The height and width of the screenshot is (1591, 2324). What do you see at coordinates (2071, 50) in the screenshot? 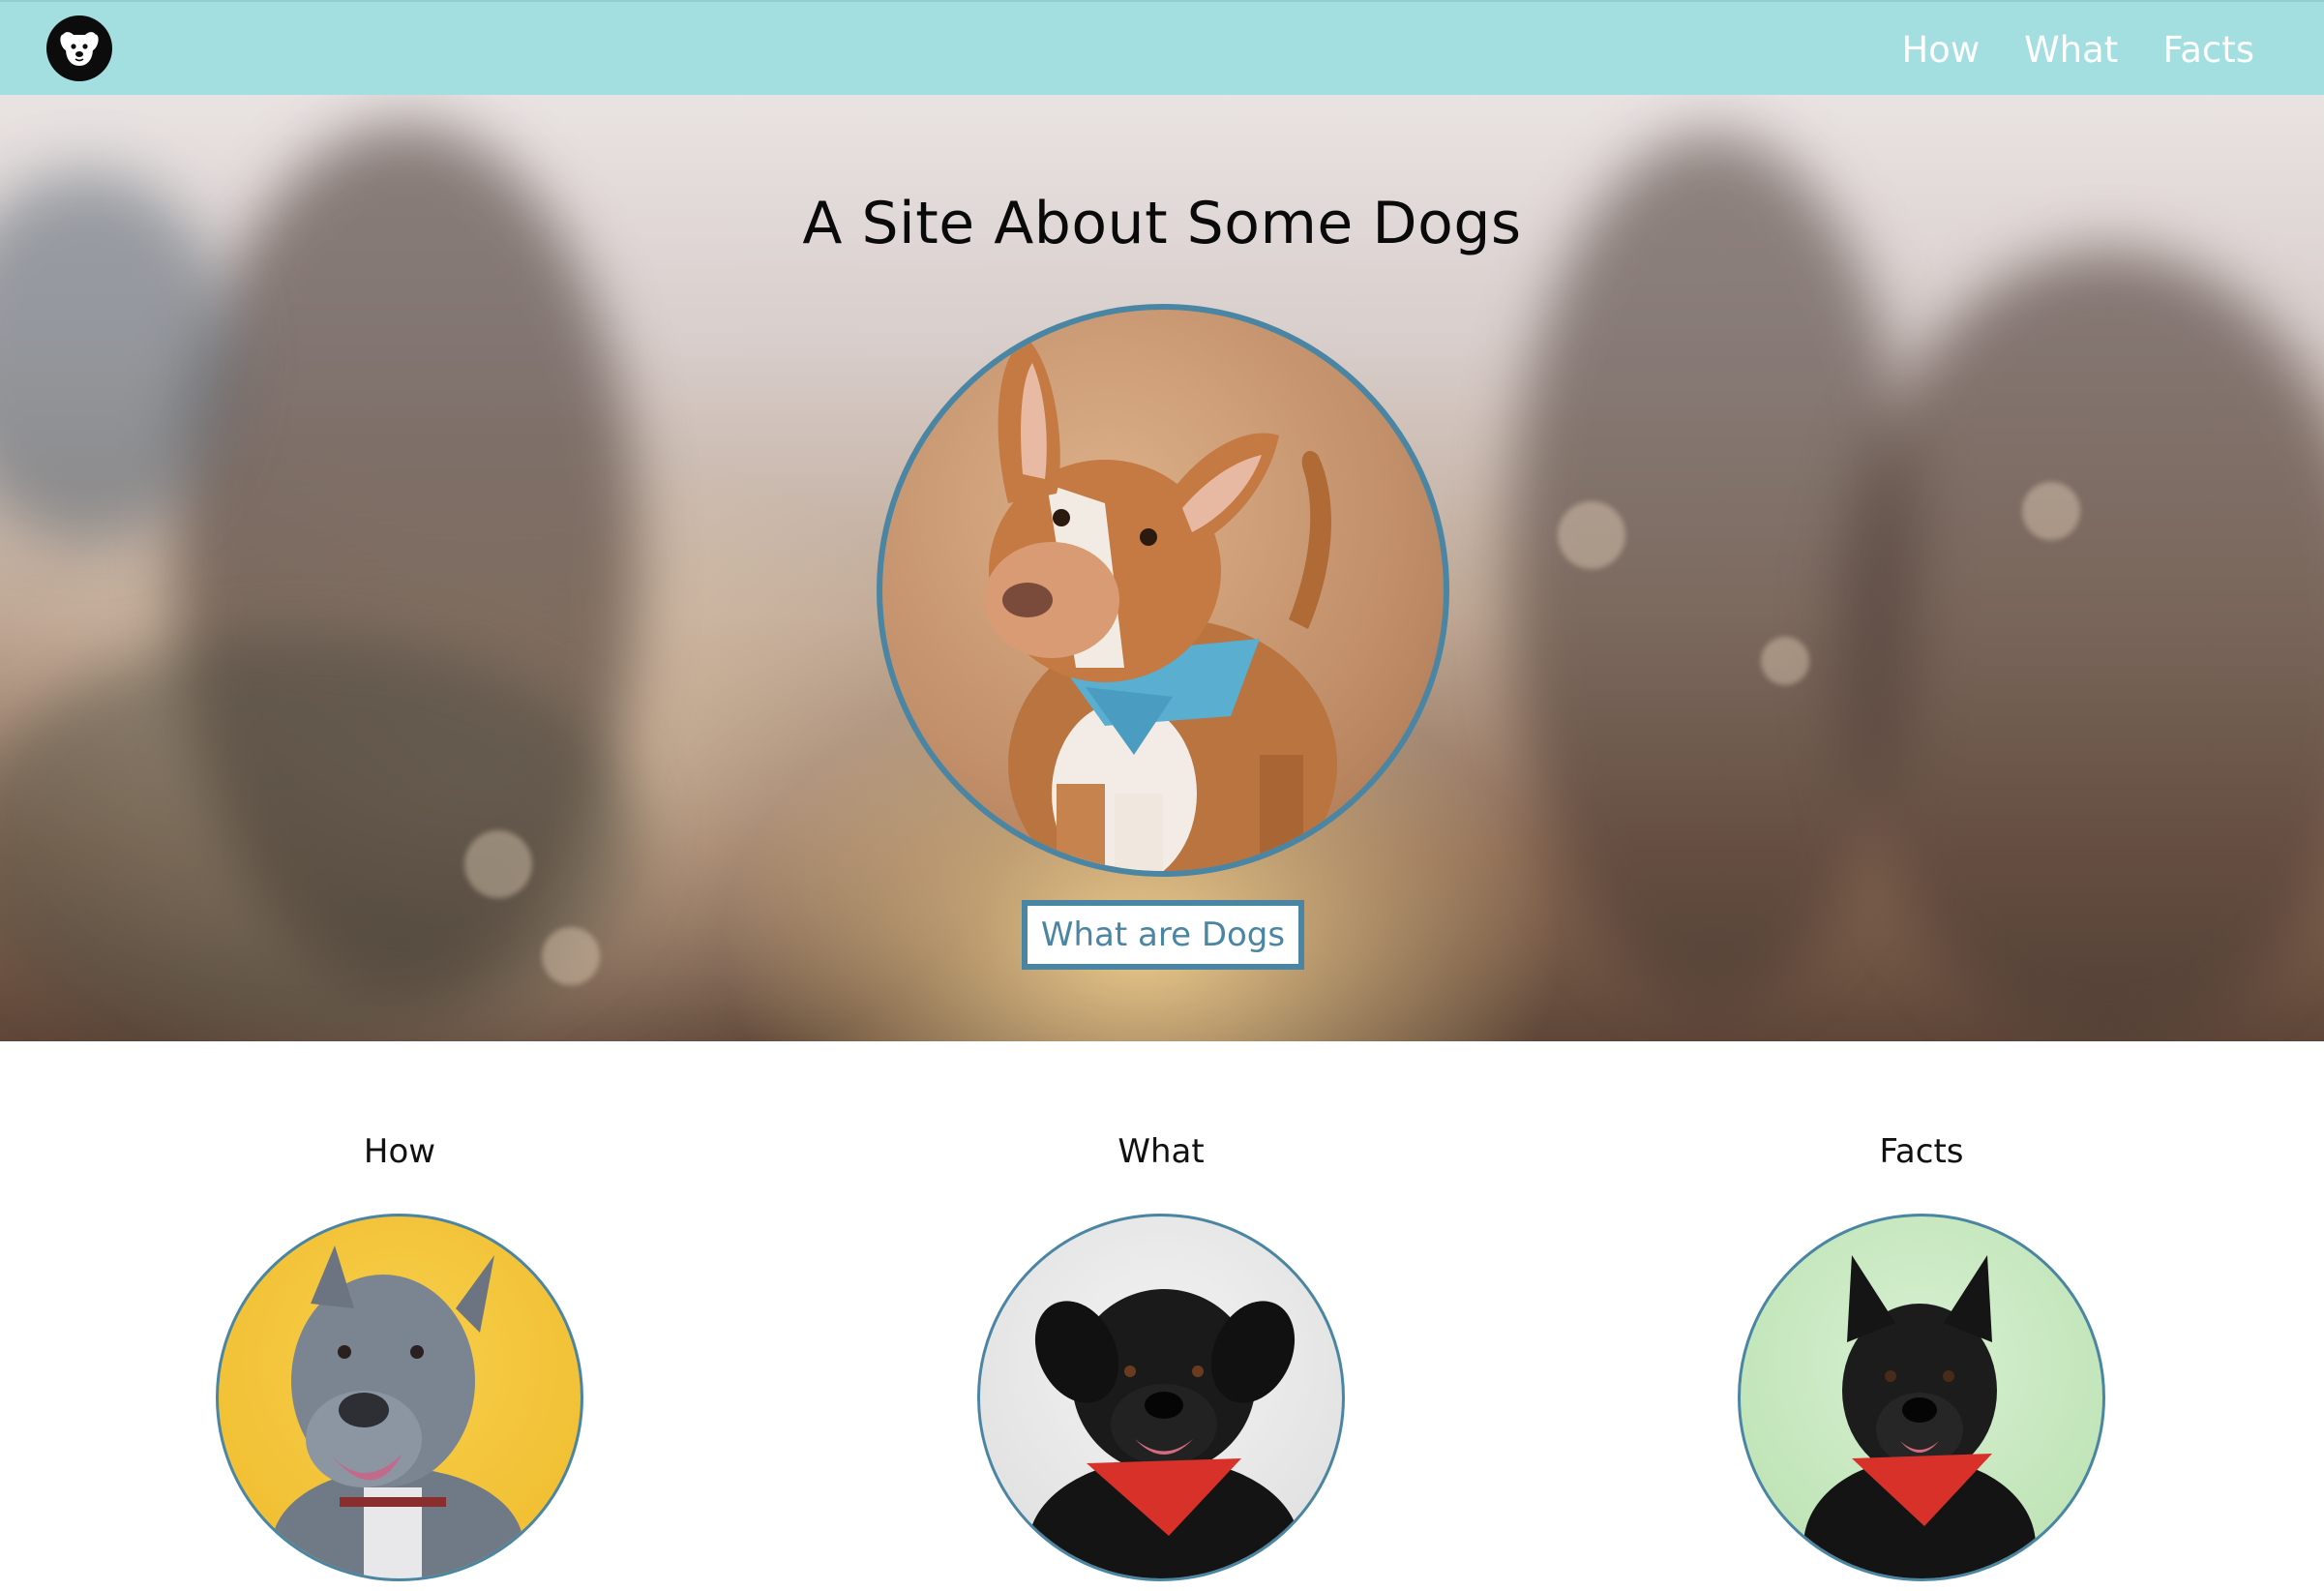
I see `nav-link-what: What` at bounding box center [2071, 50].